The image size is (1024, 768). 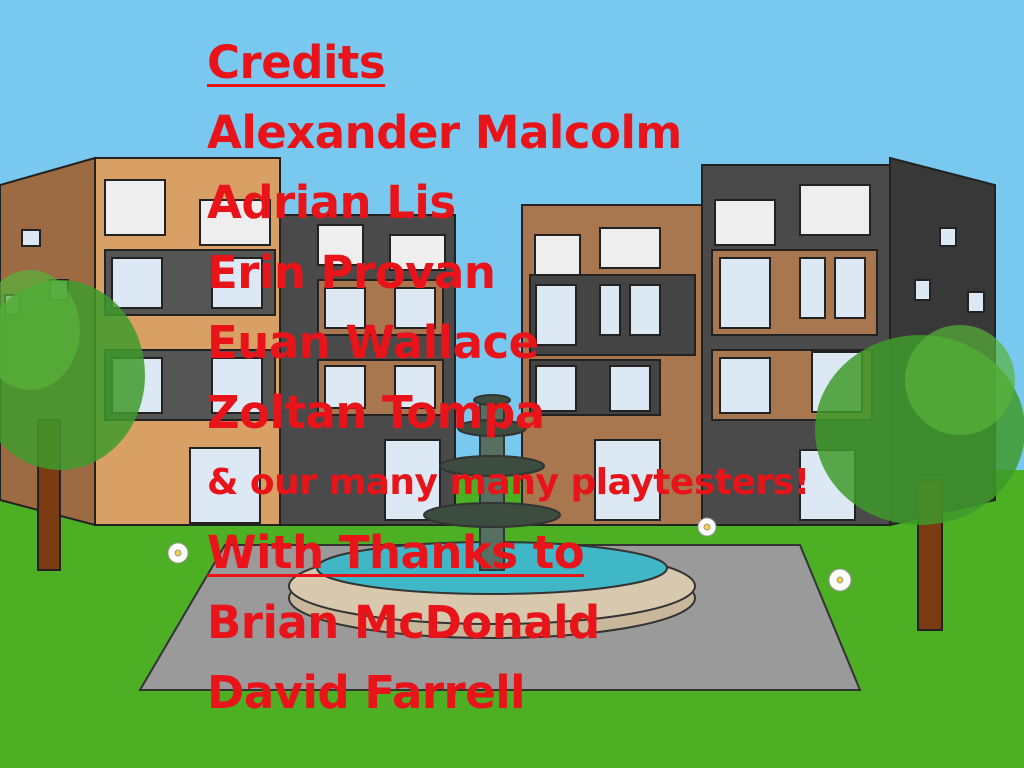 What do you see at coordinates (351, 272) in the screenshot?
I see `credit-name: Erin Provan` at bounding box center [351, 272].